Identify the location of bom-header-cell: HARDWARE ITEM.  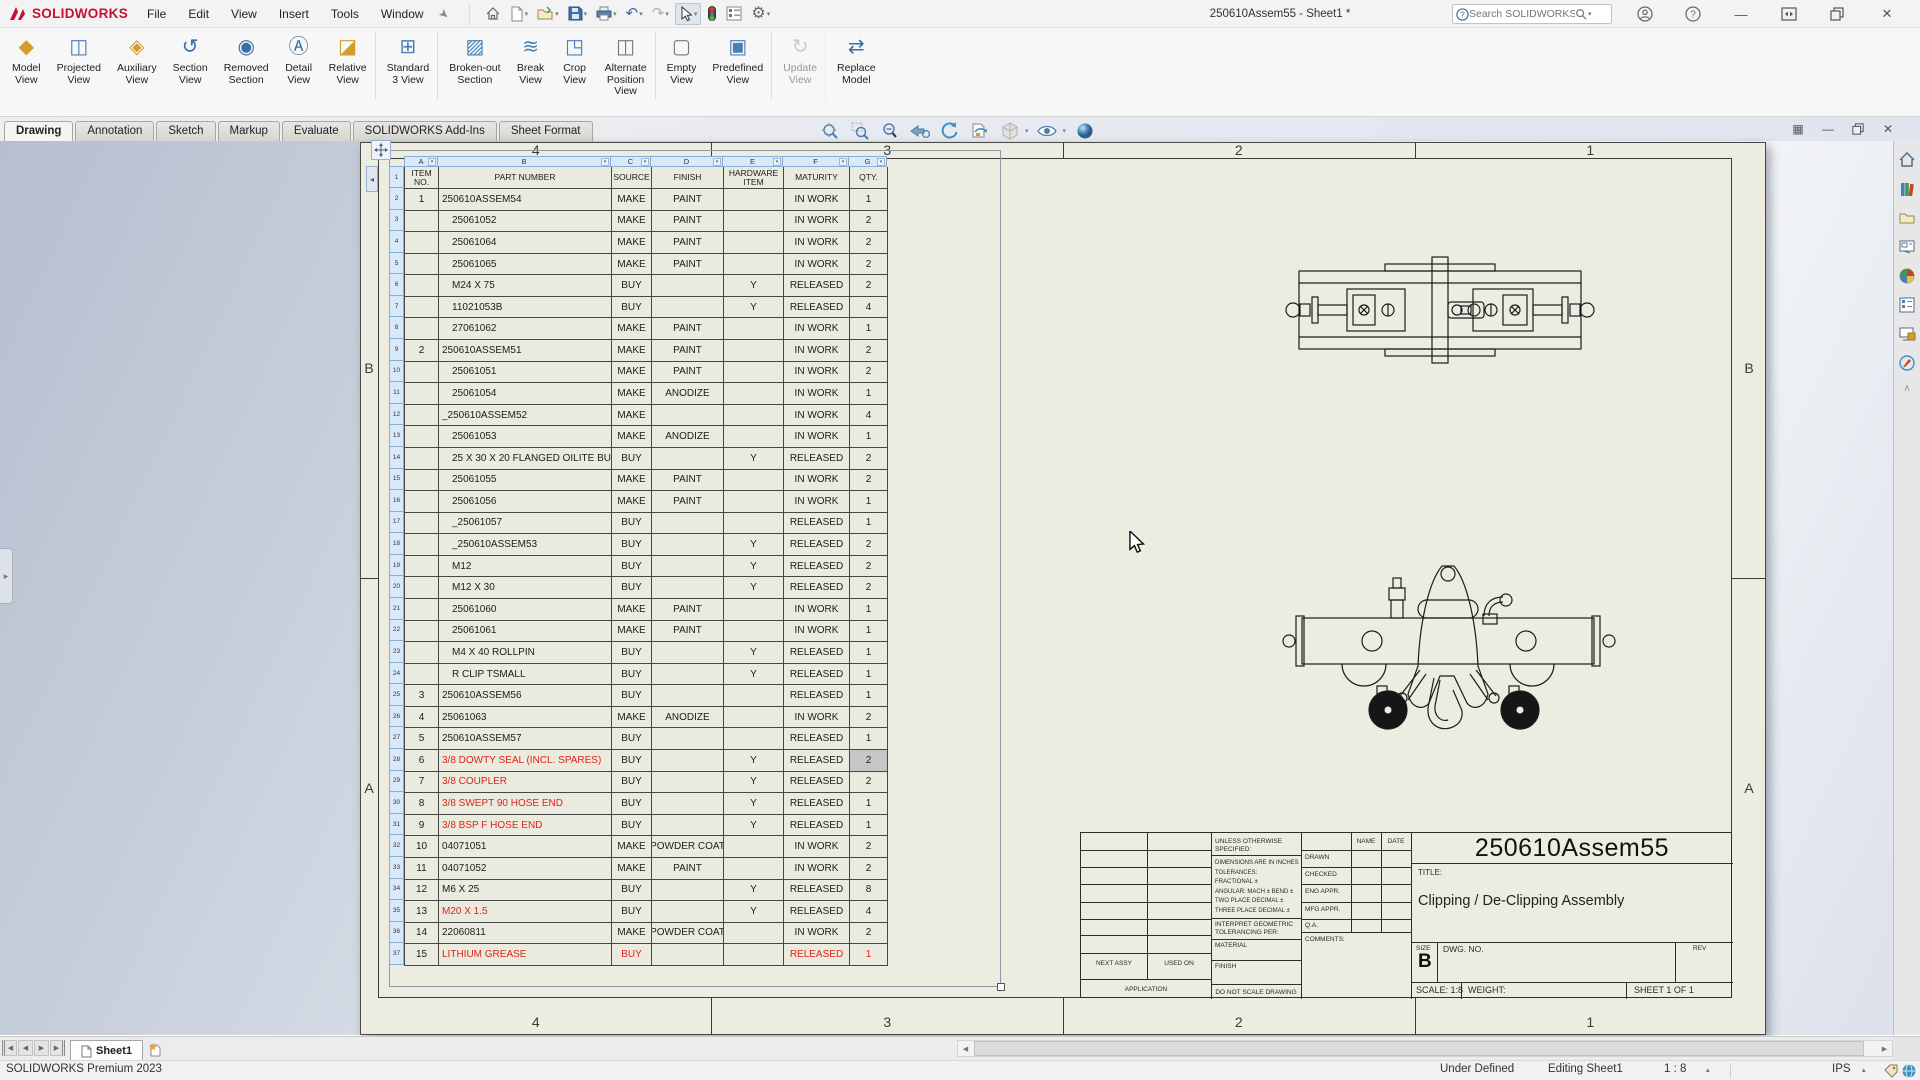
(754, 178).